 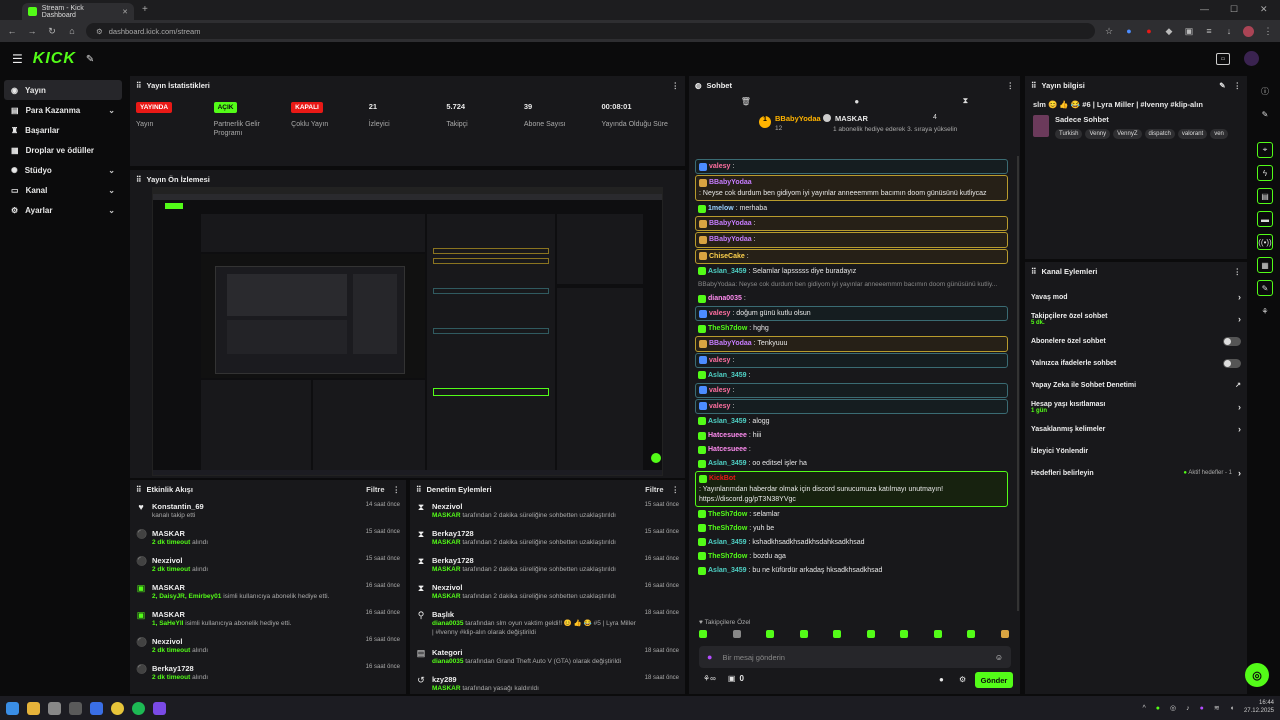 What do you see at coordinates (1222, 85) in the screenshot?
I see `edit-icon: ✎` at bounding box center [1222, 85].